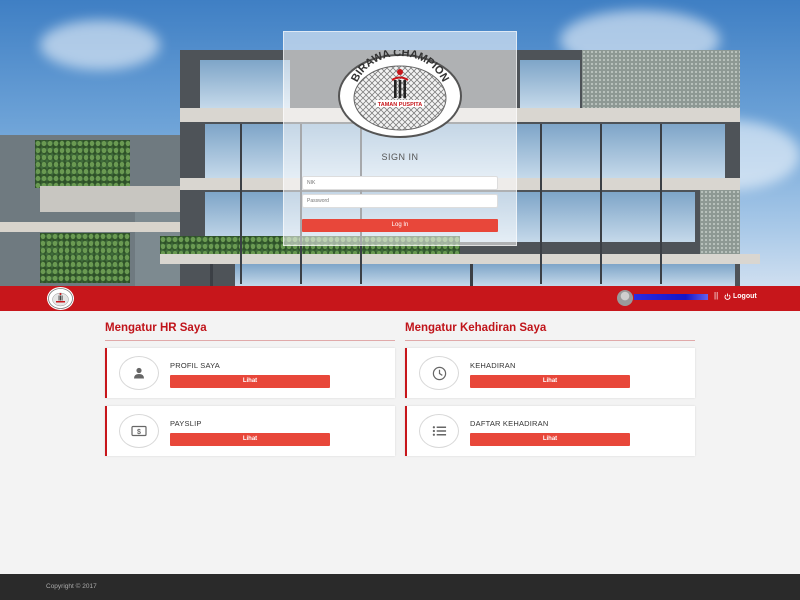 The image size is (800, 600). Describe the element at coordinates (186, 423) in the screenshot. I see `card-label: PAYSLIP` at that location.